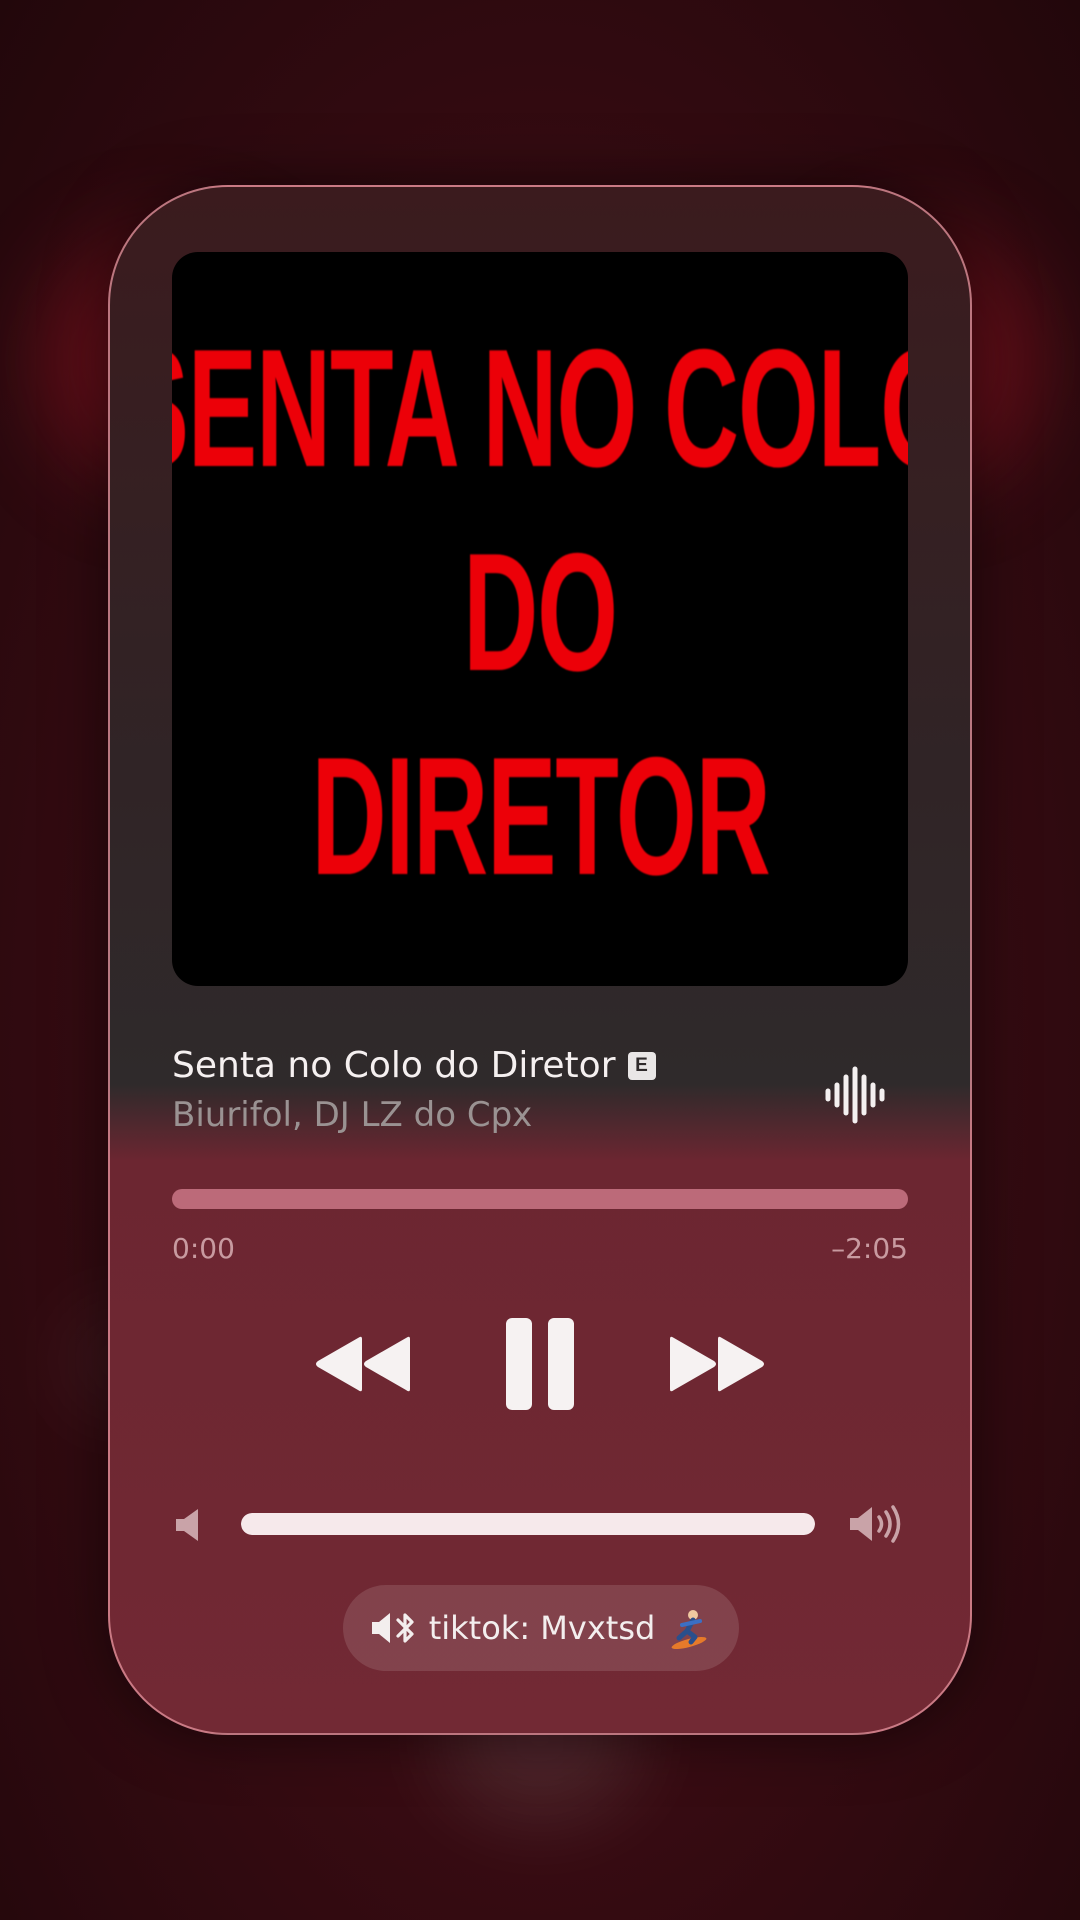 Image resolution: width=1080 pixels, height=1920 pixels. I want to click on volume-min-icon, so click(187, 1525).